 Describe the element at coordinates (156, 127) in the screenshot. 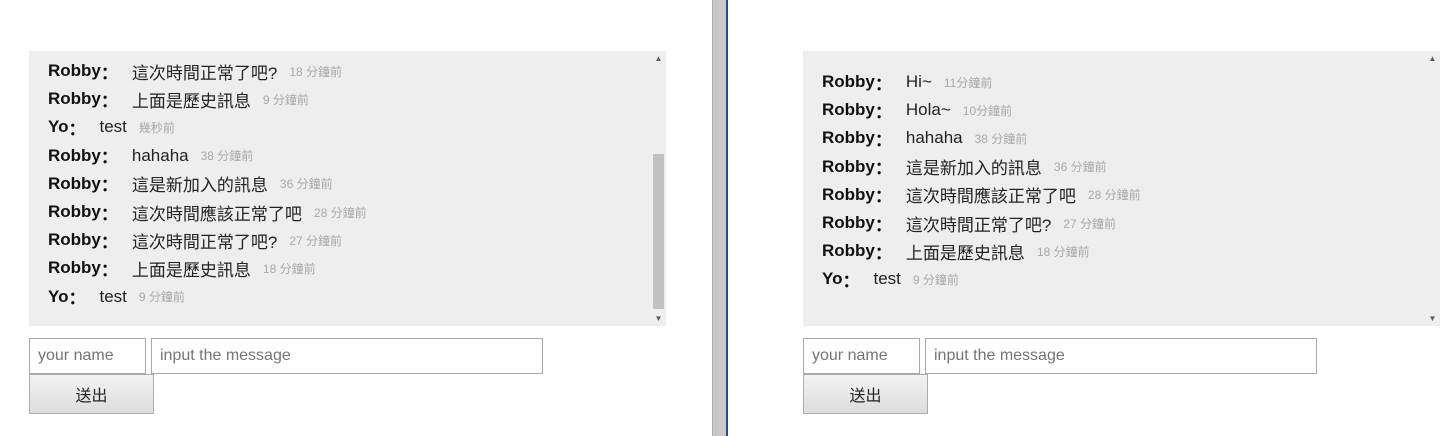

I see `message-time: 幾秒前` at that location.